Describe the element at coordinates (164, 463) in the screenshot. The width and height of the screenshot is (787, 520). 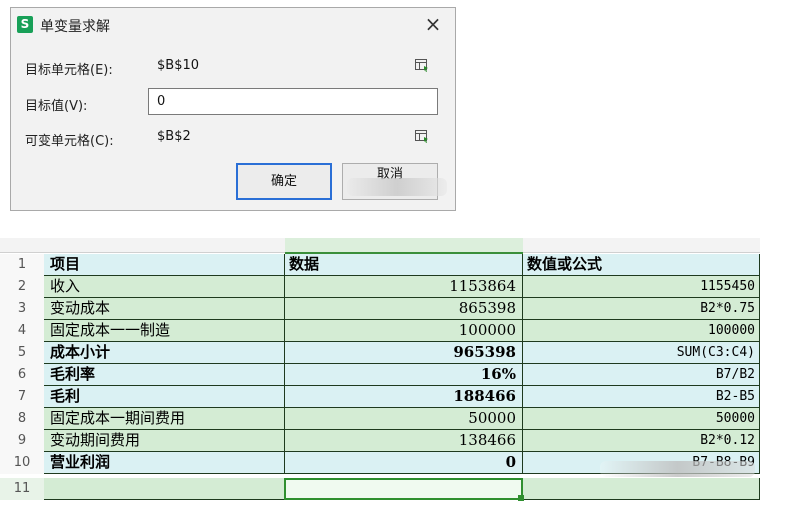
I see `cell-a10: 营业利润` at that location.